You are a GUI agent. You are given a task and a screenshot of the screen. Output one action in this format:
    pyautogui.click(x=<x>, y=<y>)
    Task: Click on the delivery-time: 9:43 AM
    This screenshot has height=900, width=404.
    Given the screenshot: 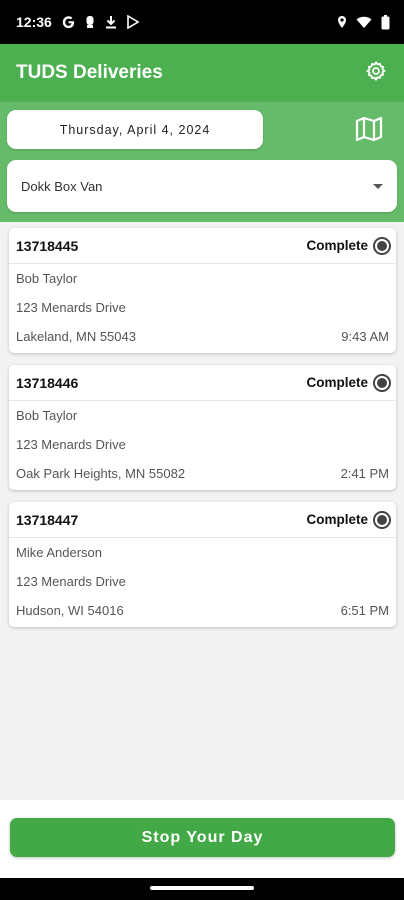 What is the action you would take?
    pyautogui.click(x=365, y=336)
    